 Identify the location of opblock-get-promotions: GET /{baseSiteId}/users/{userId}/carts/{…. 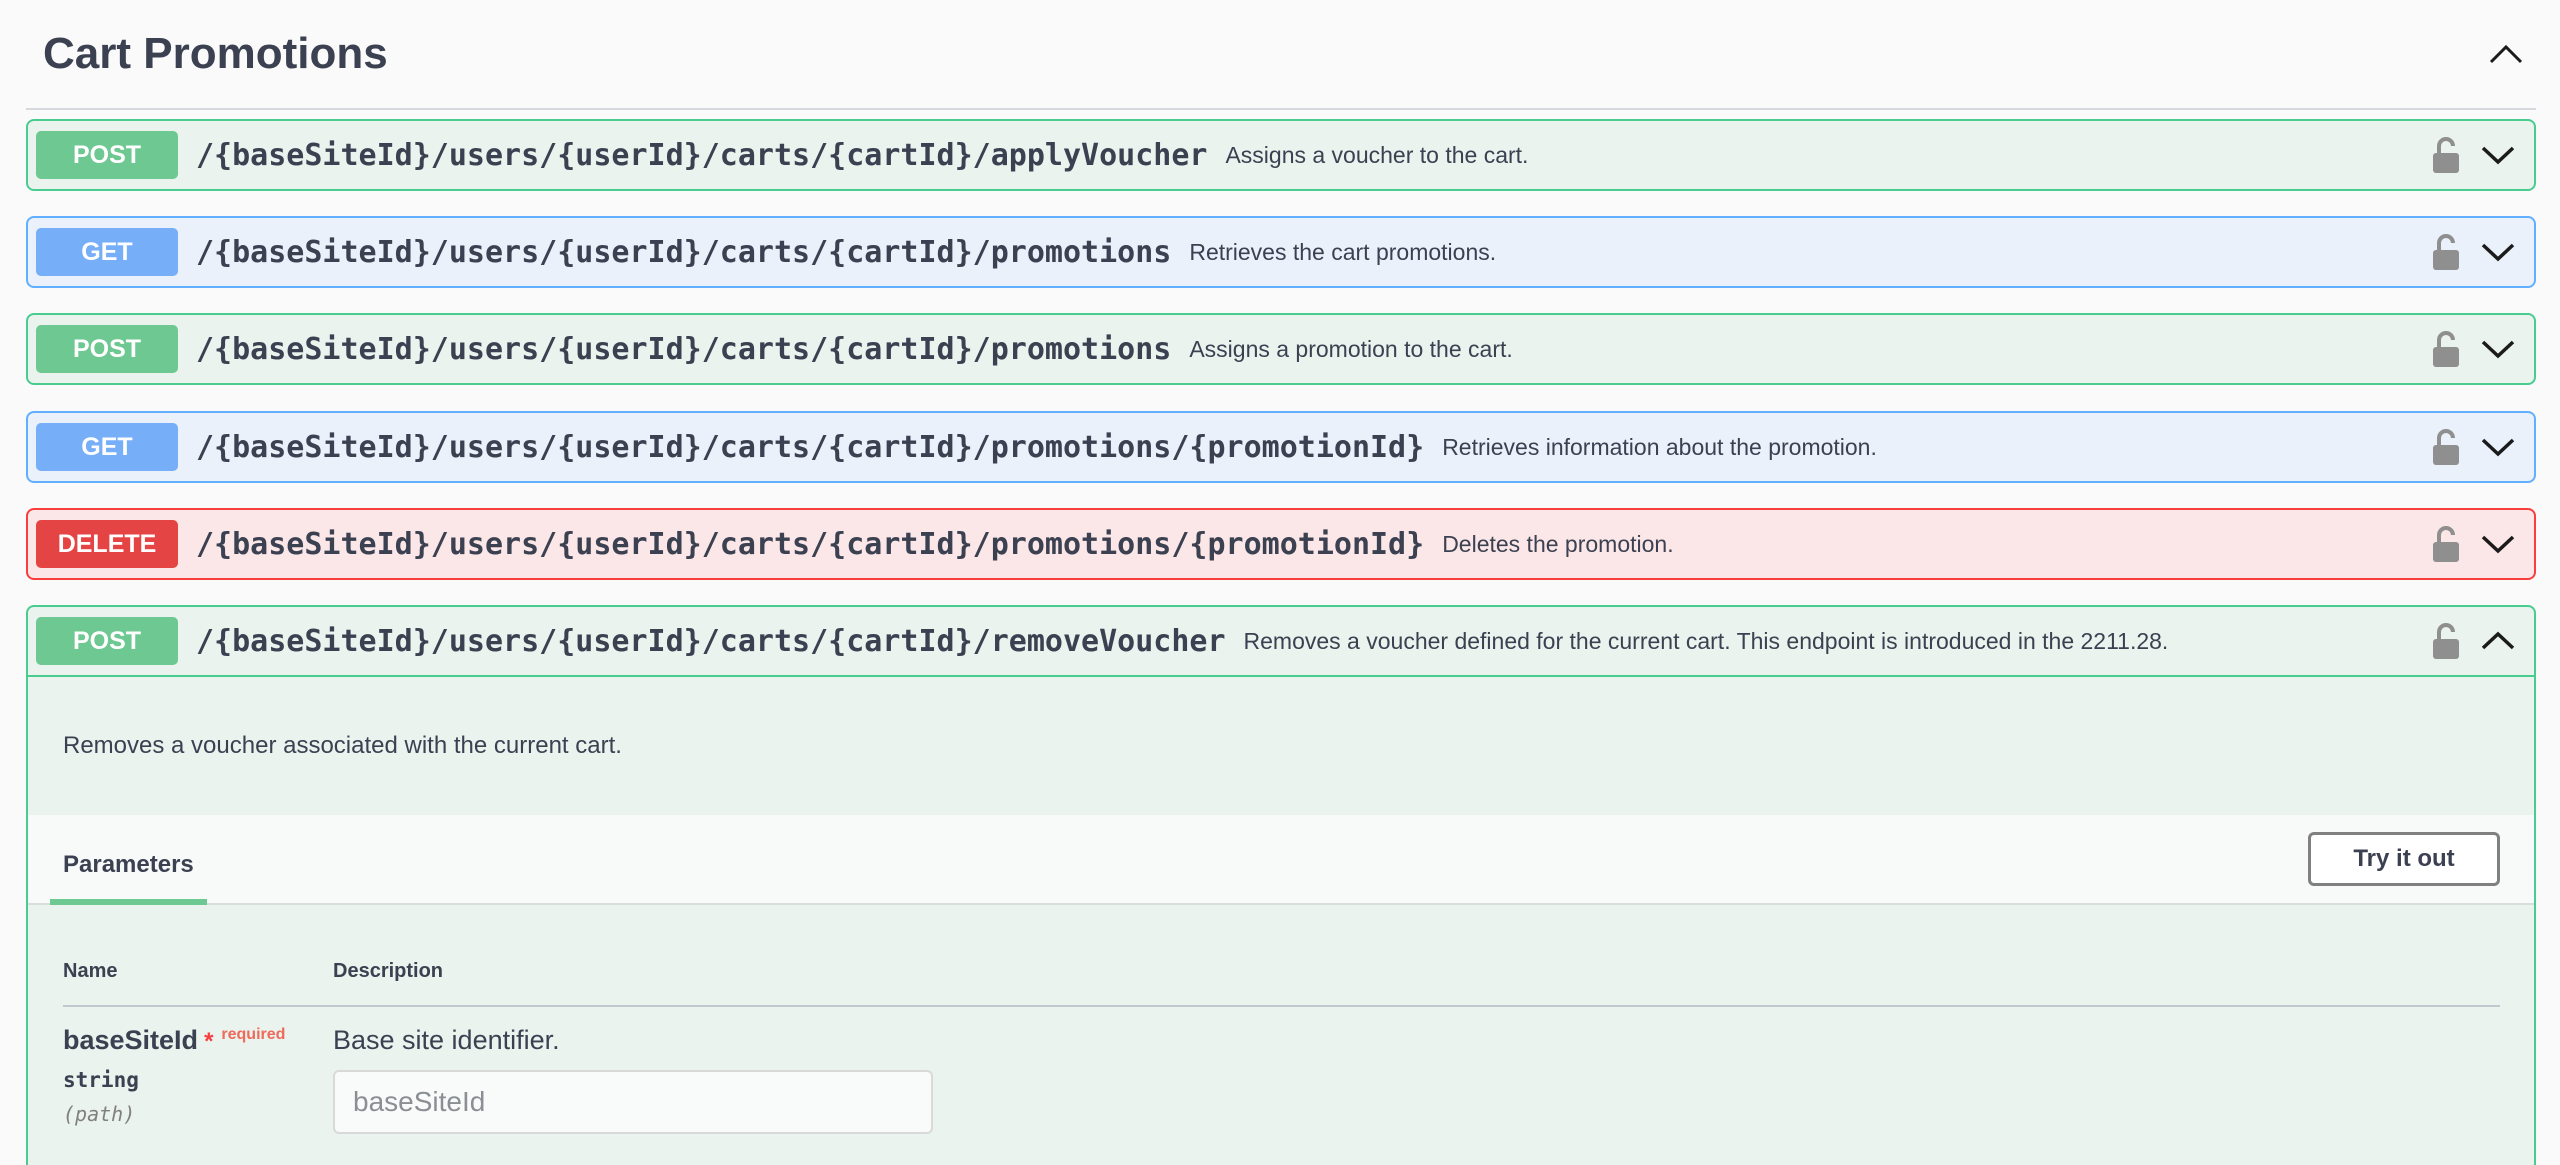
(1281, 252).